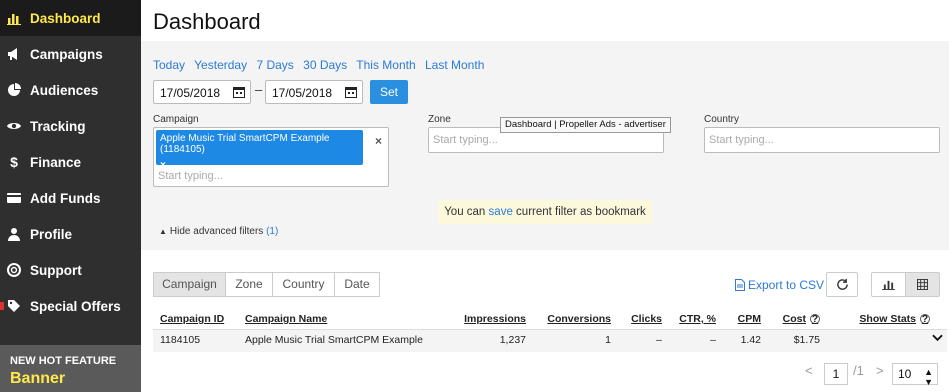  What do you see at coordinates (202, 92) in the screenshot?
I see `date-from-input: 17/05/2018` at bounding box center [202, 92].